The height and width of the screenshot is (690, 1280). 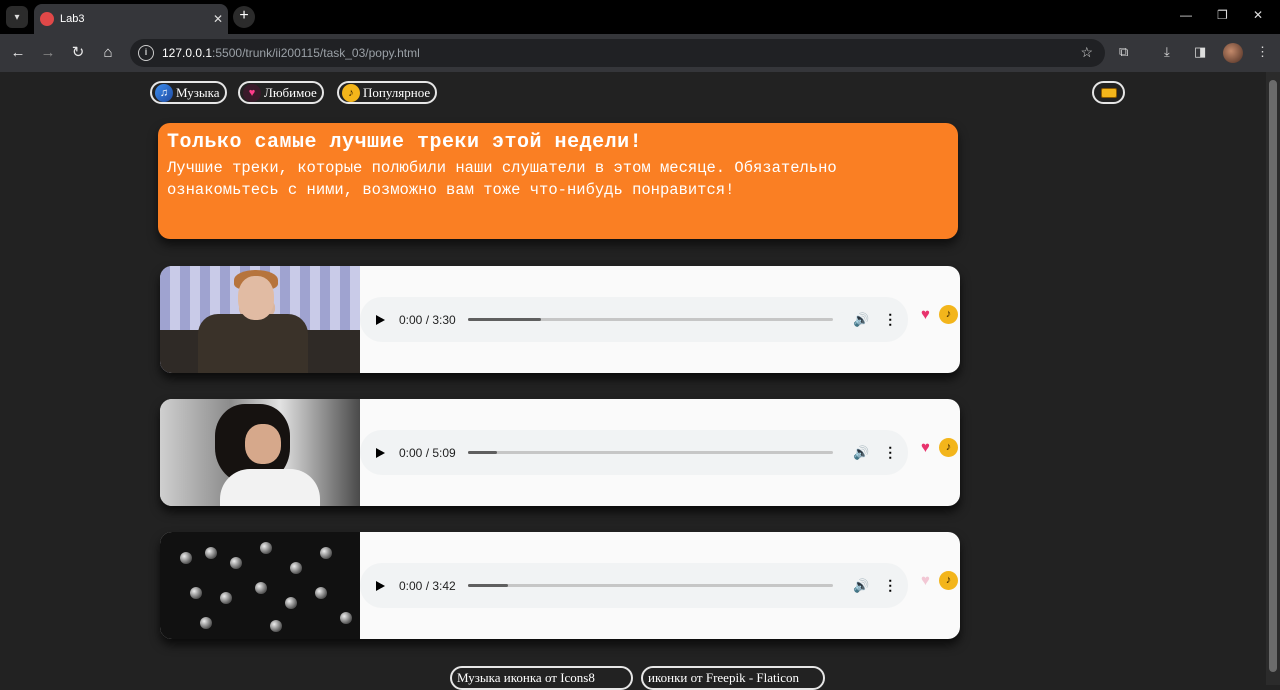 I want to click on site-info-icon: i, so click(x=146, y=53).